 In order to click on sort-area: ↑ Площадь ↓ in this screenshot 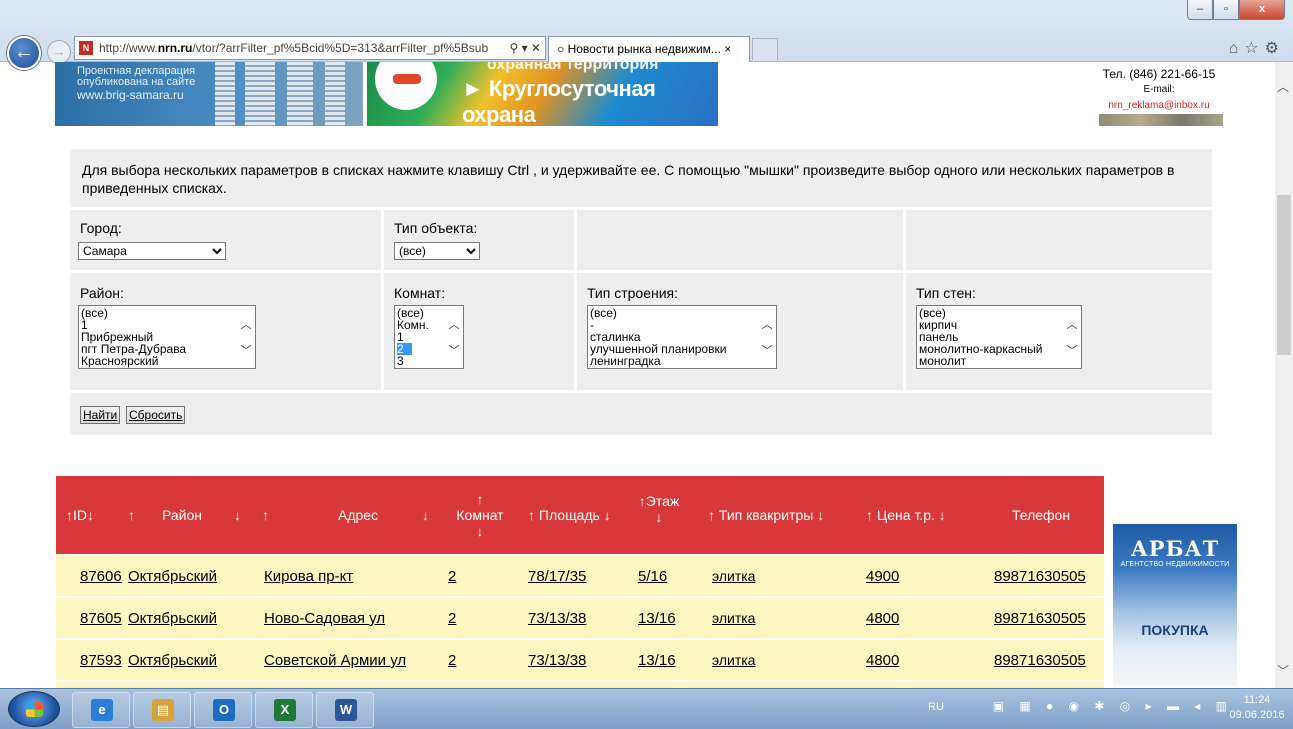, I will do `click(569, 515)`.